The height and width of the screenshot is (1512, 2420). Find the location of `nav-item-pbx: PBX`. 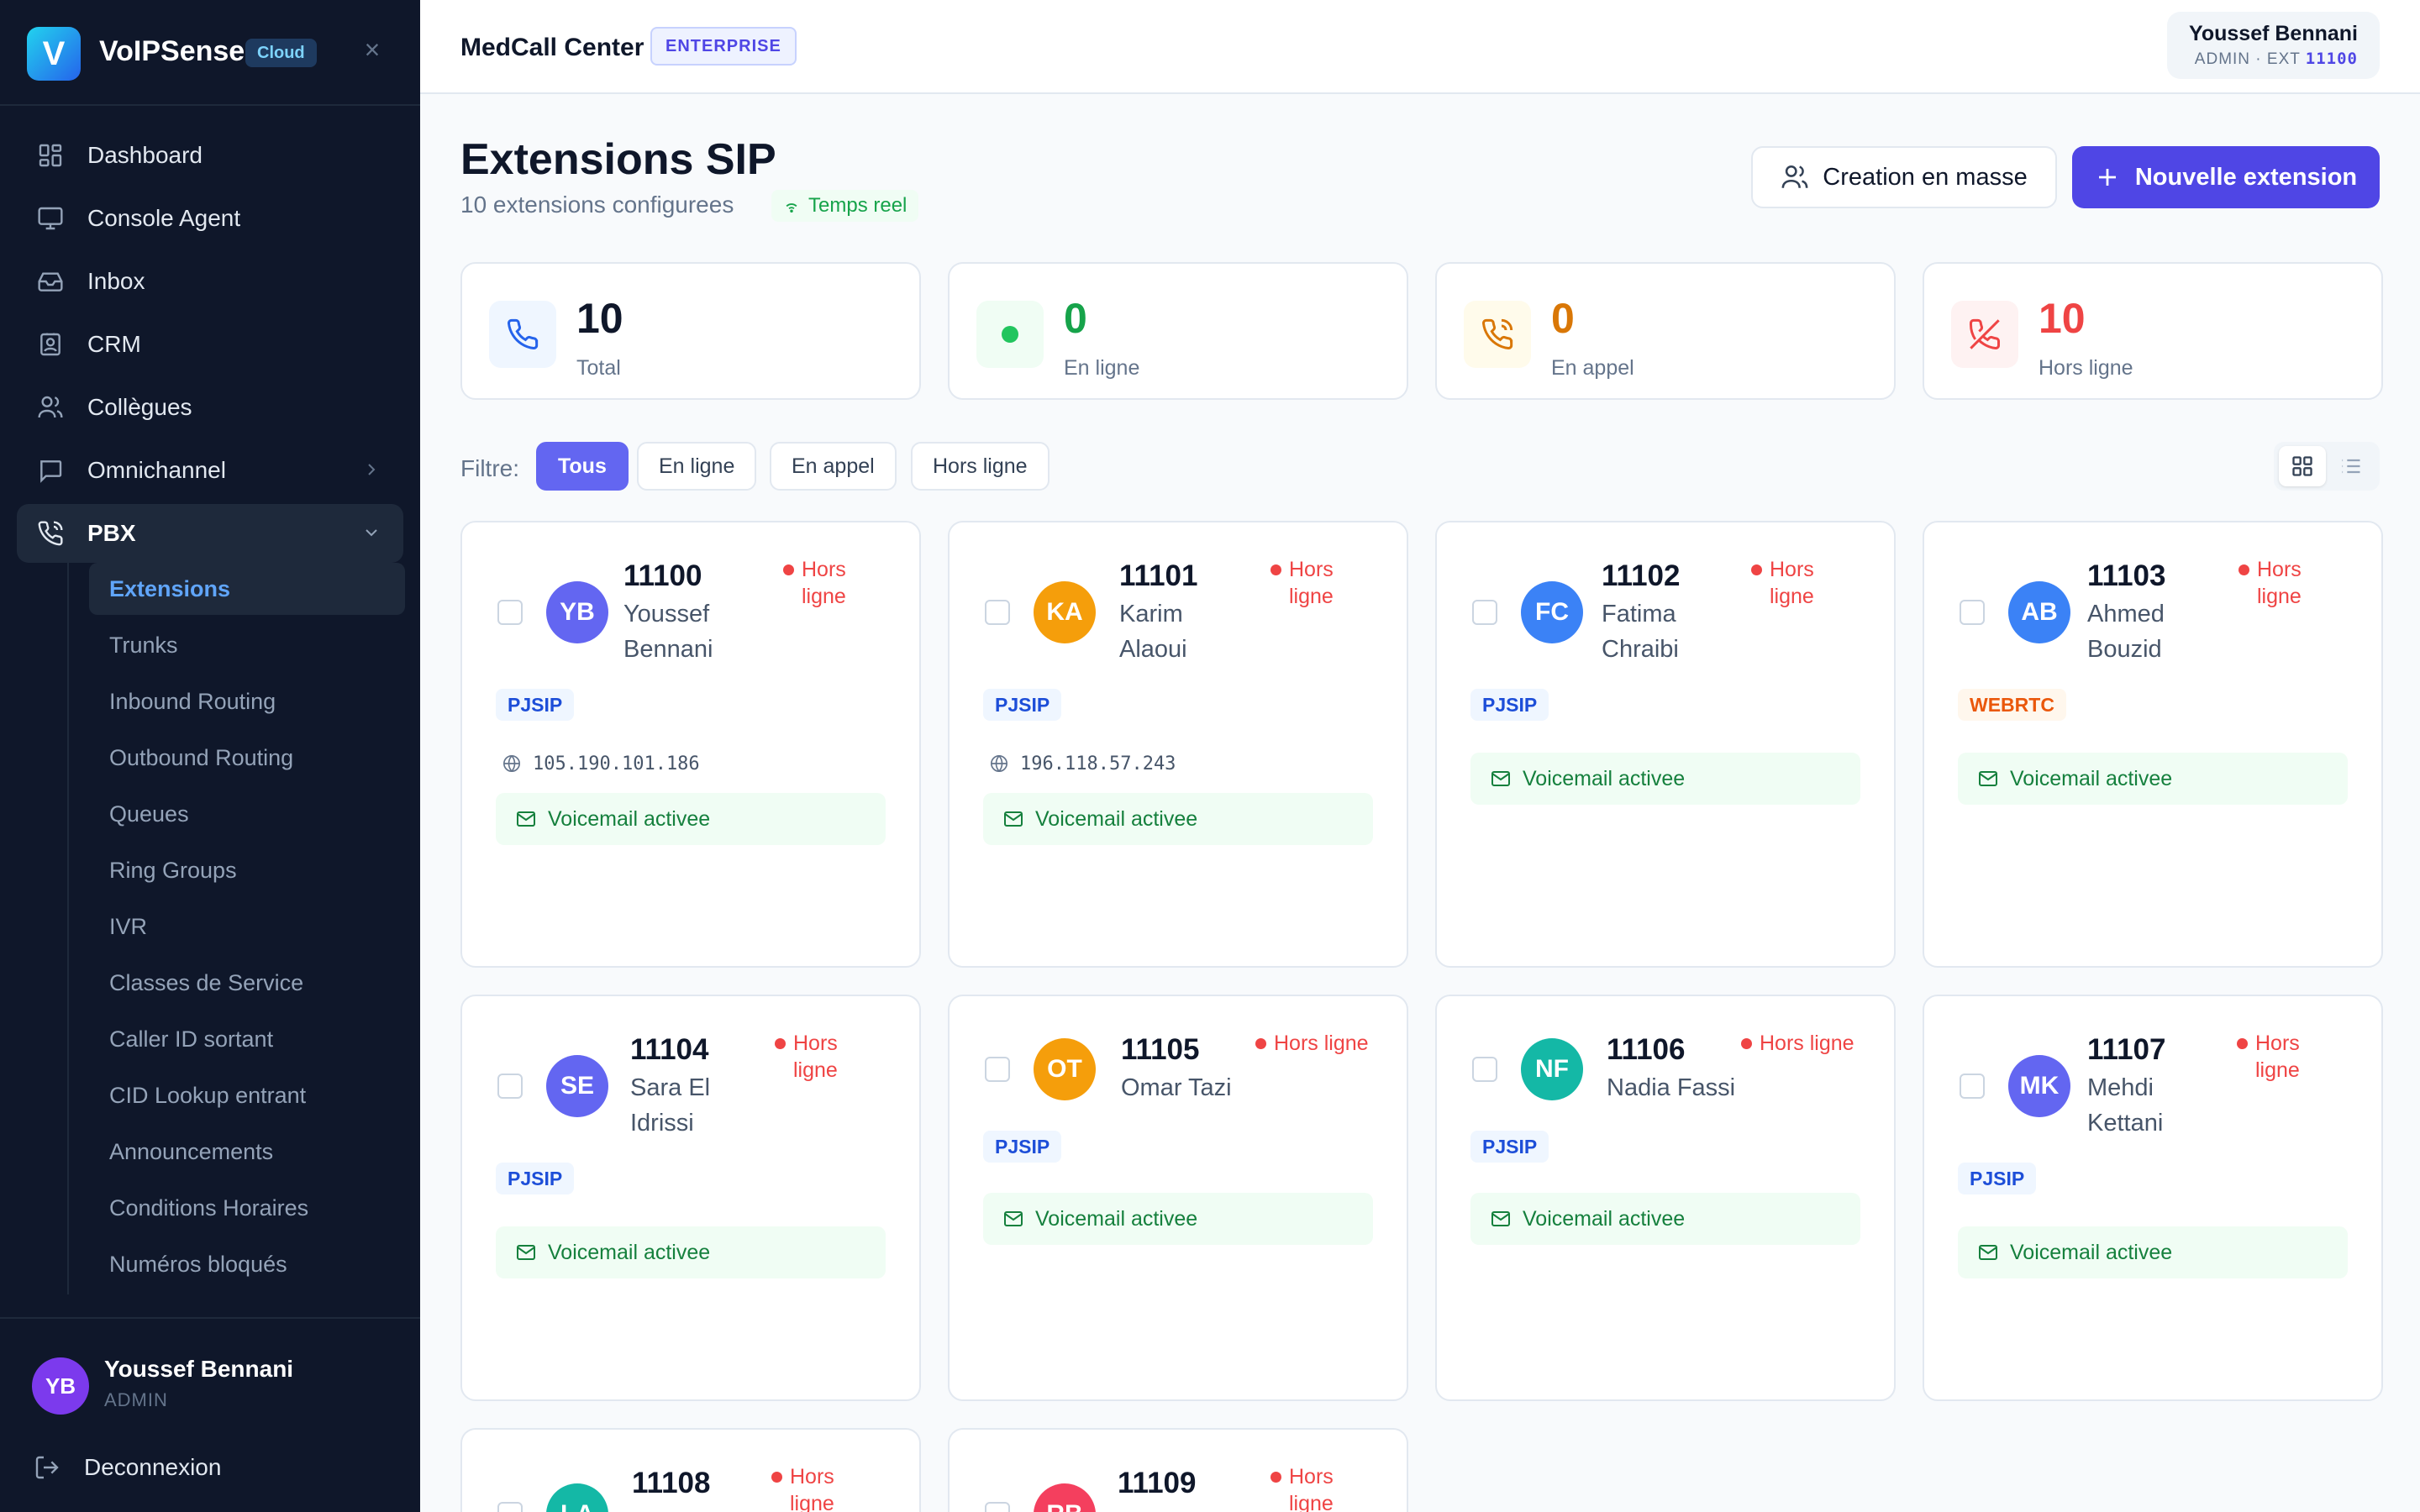

nav-item-pbx: PBX is located at coordinates (210, 533).